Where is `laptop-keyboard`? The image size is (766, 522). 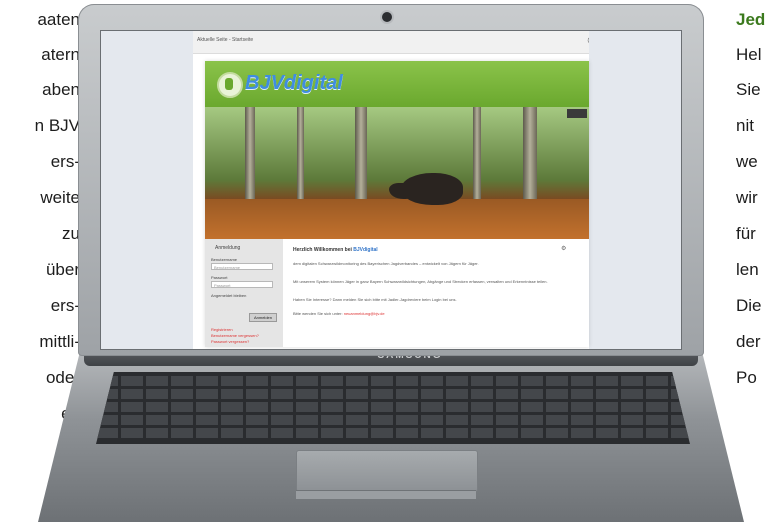
laptop-keyboard is located at coordinates (393, 408).